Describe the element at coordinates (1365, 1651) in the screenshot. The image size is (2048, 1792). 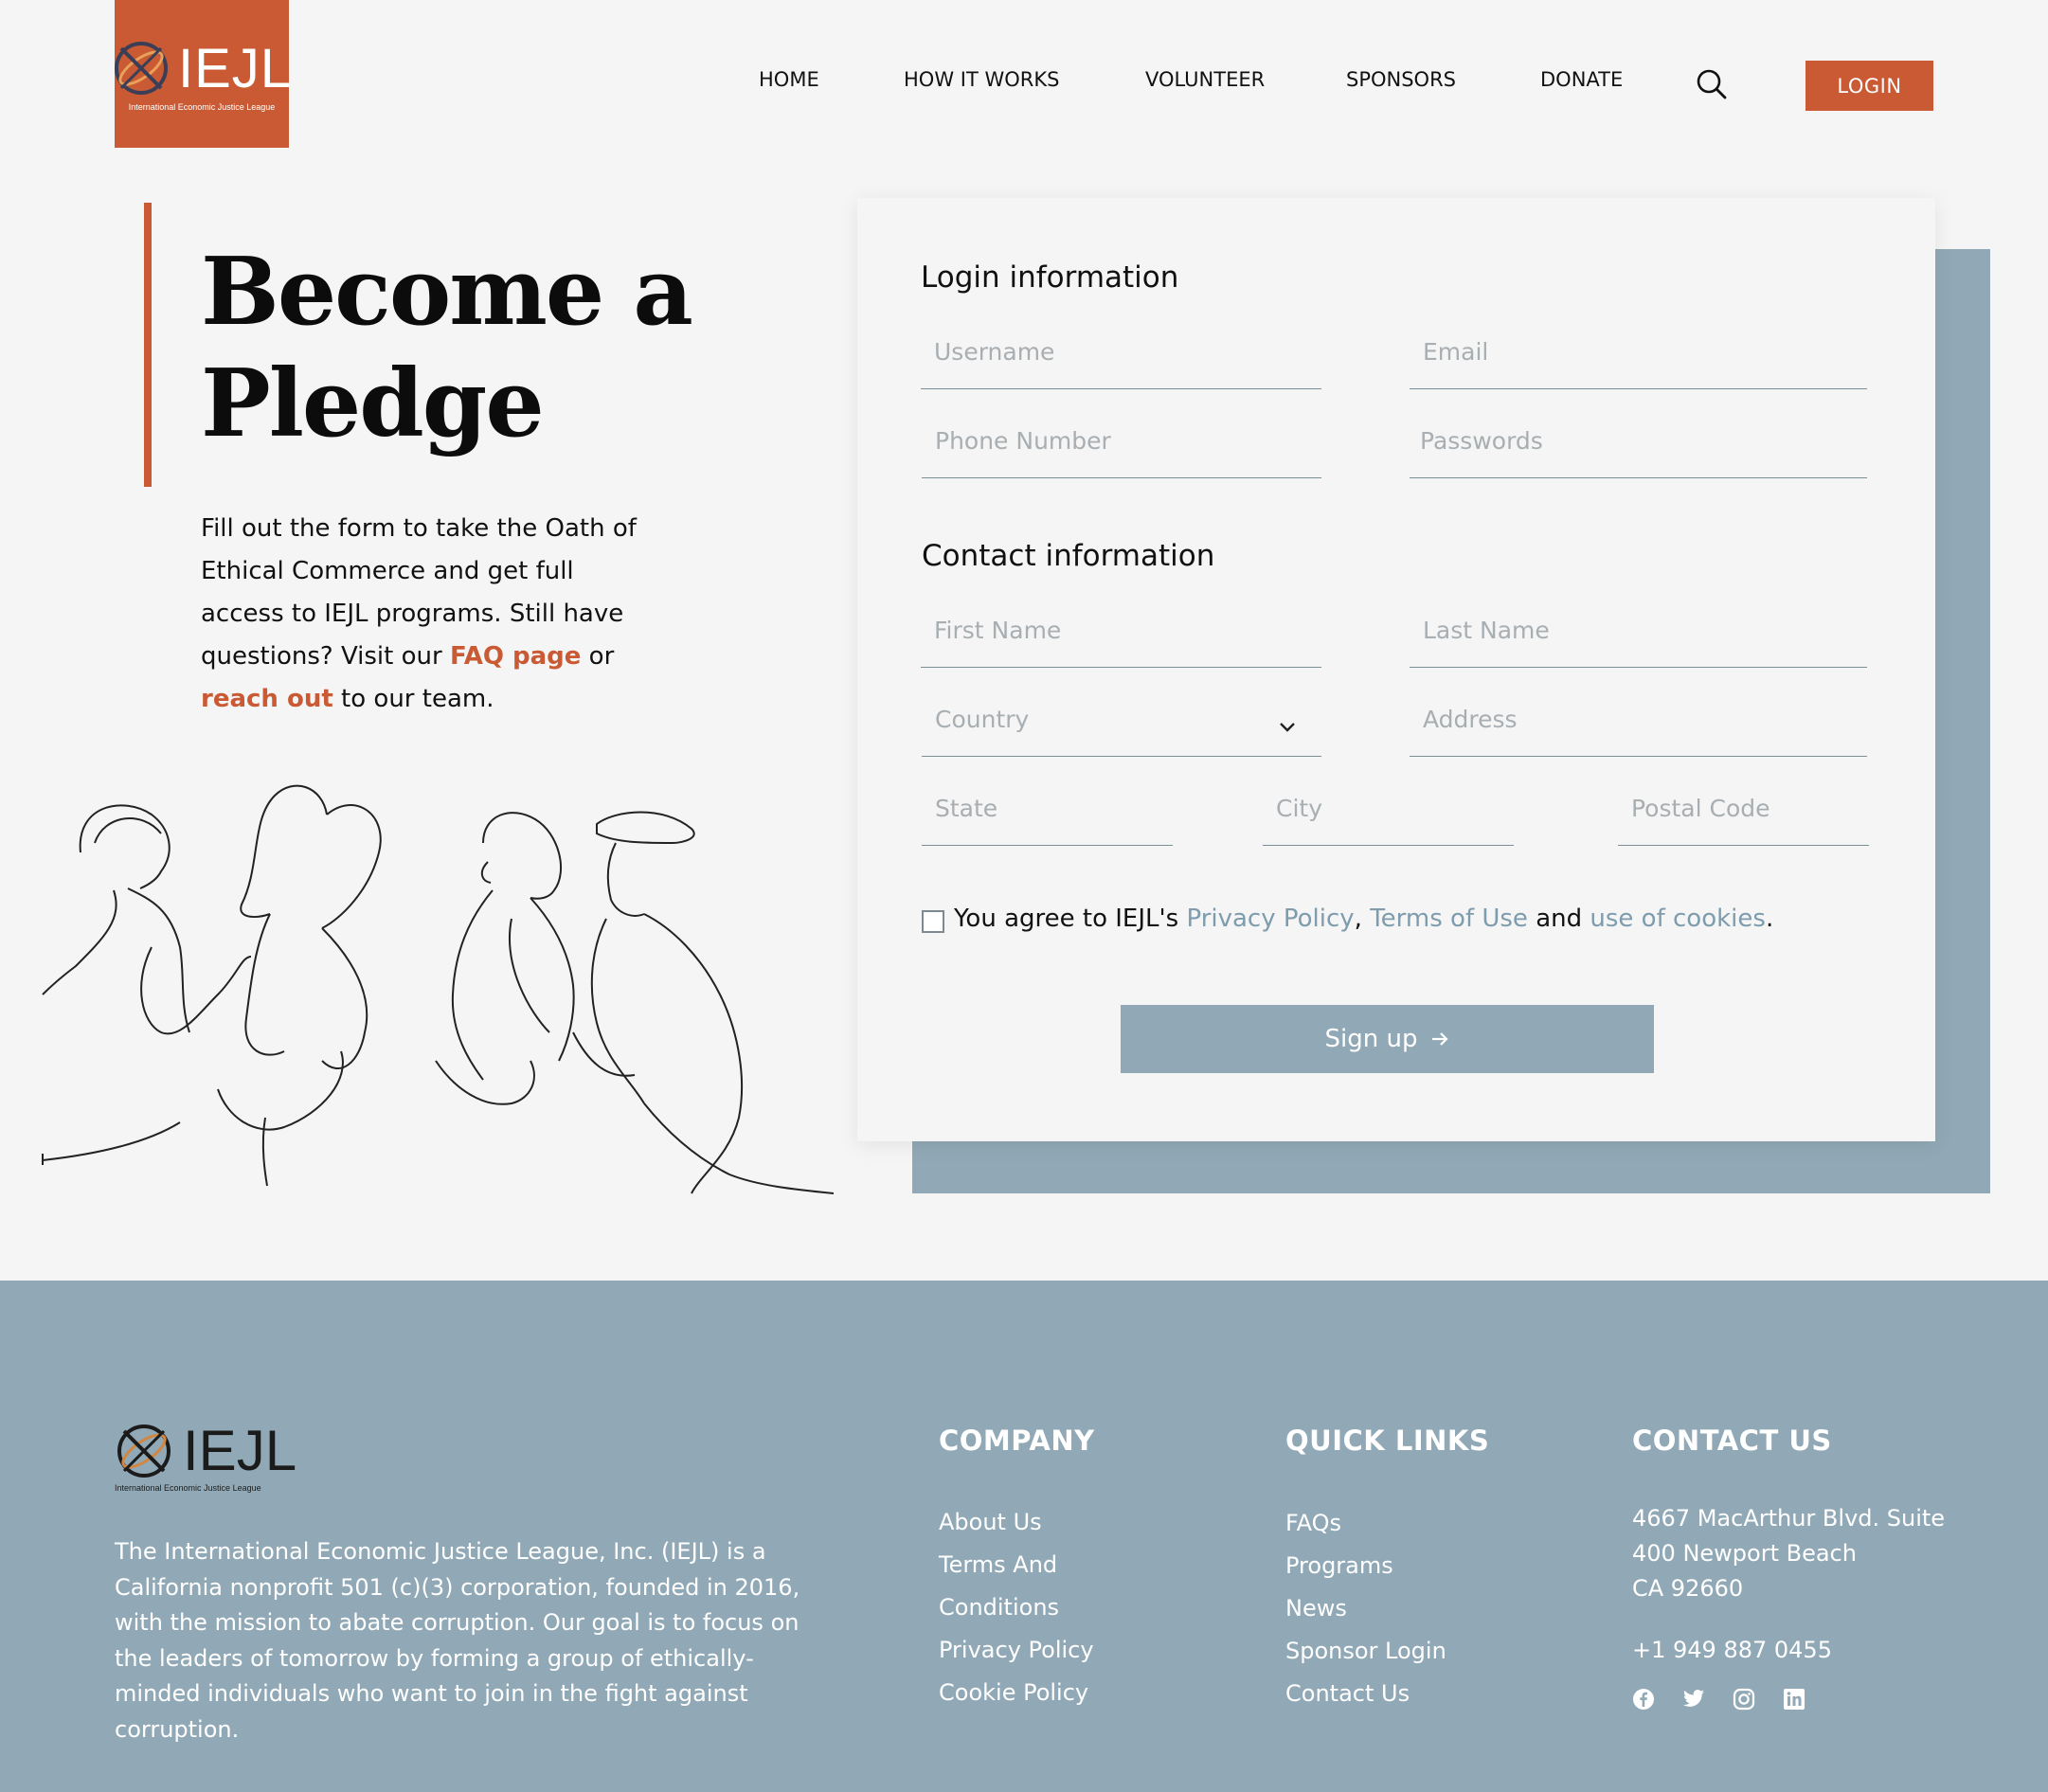
I see `footer-link-sponsor-login: Sponsor Login` at that location.